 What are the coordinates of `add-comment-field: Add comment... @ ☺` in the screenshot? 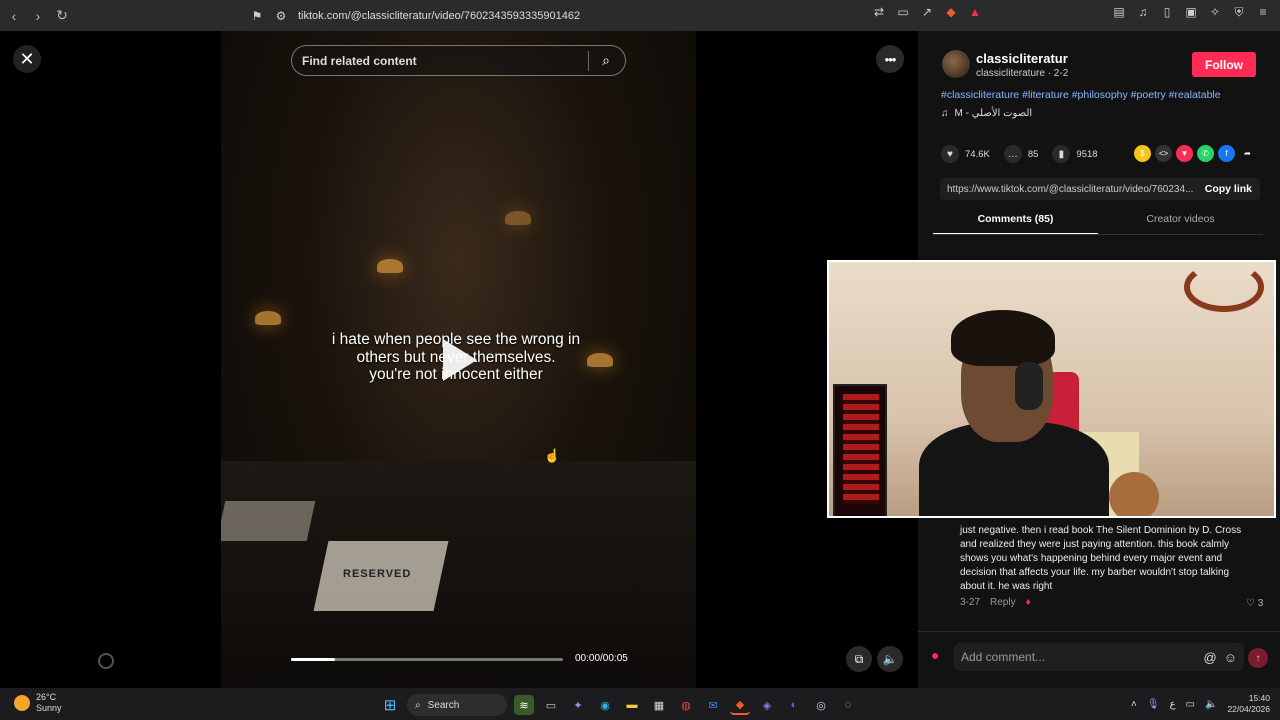 It's located at (1099, 657).